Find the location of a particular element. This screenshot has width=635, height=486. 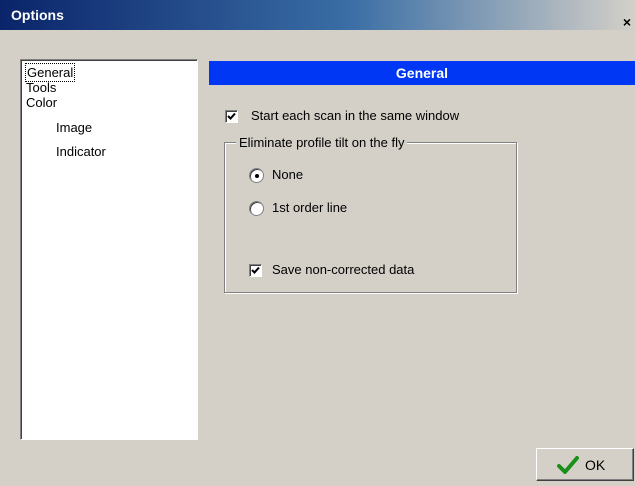

ok-button: OK is located at coordinates (585, 464).